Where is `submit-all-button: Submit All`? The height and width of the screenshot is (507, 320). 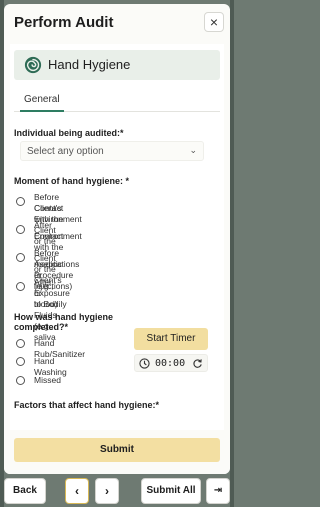
submit-all-button: Submit All is located at coordinates (171, 491).